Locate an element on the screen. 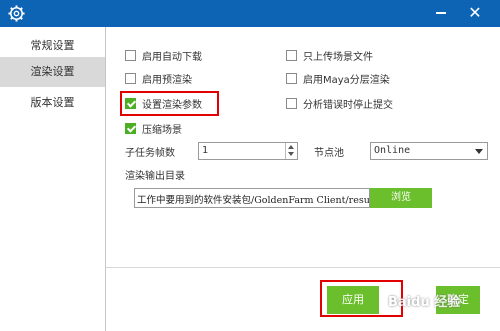 This screenshot has height=331, width=500. sidebar-item-render: 渲染设置 is located at coordinates (52, 72).